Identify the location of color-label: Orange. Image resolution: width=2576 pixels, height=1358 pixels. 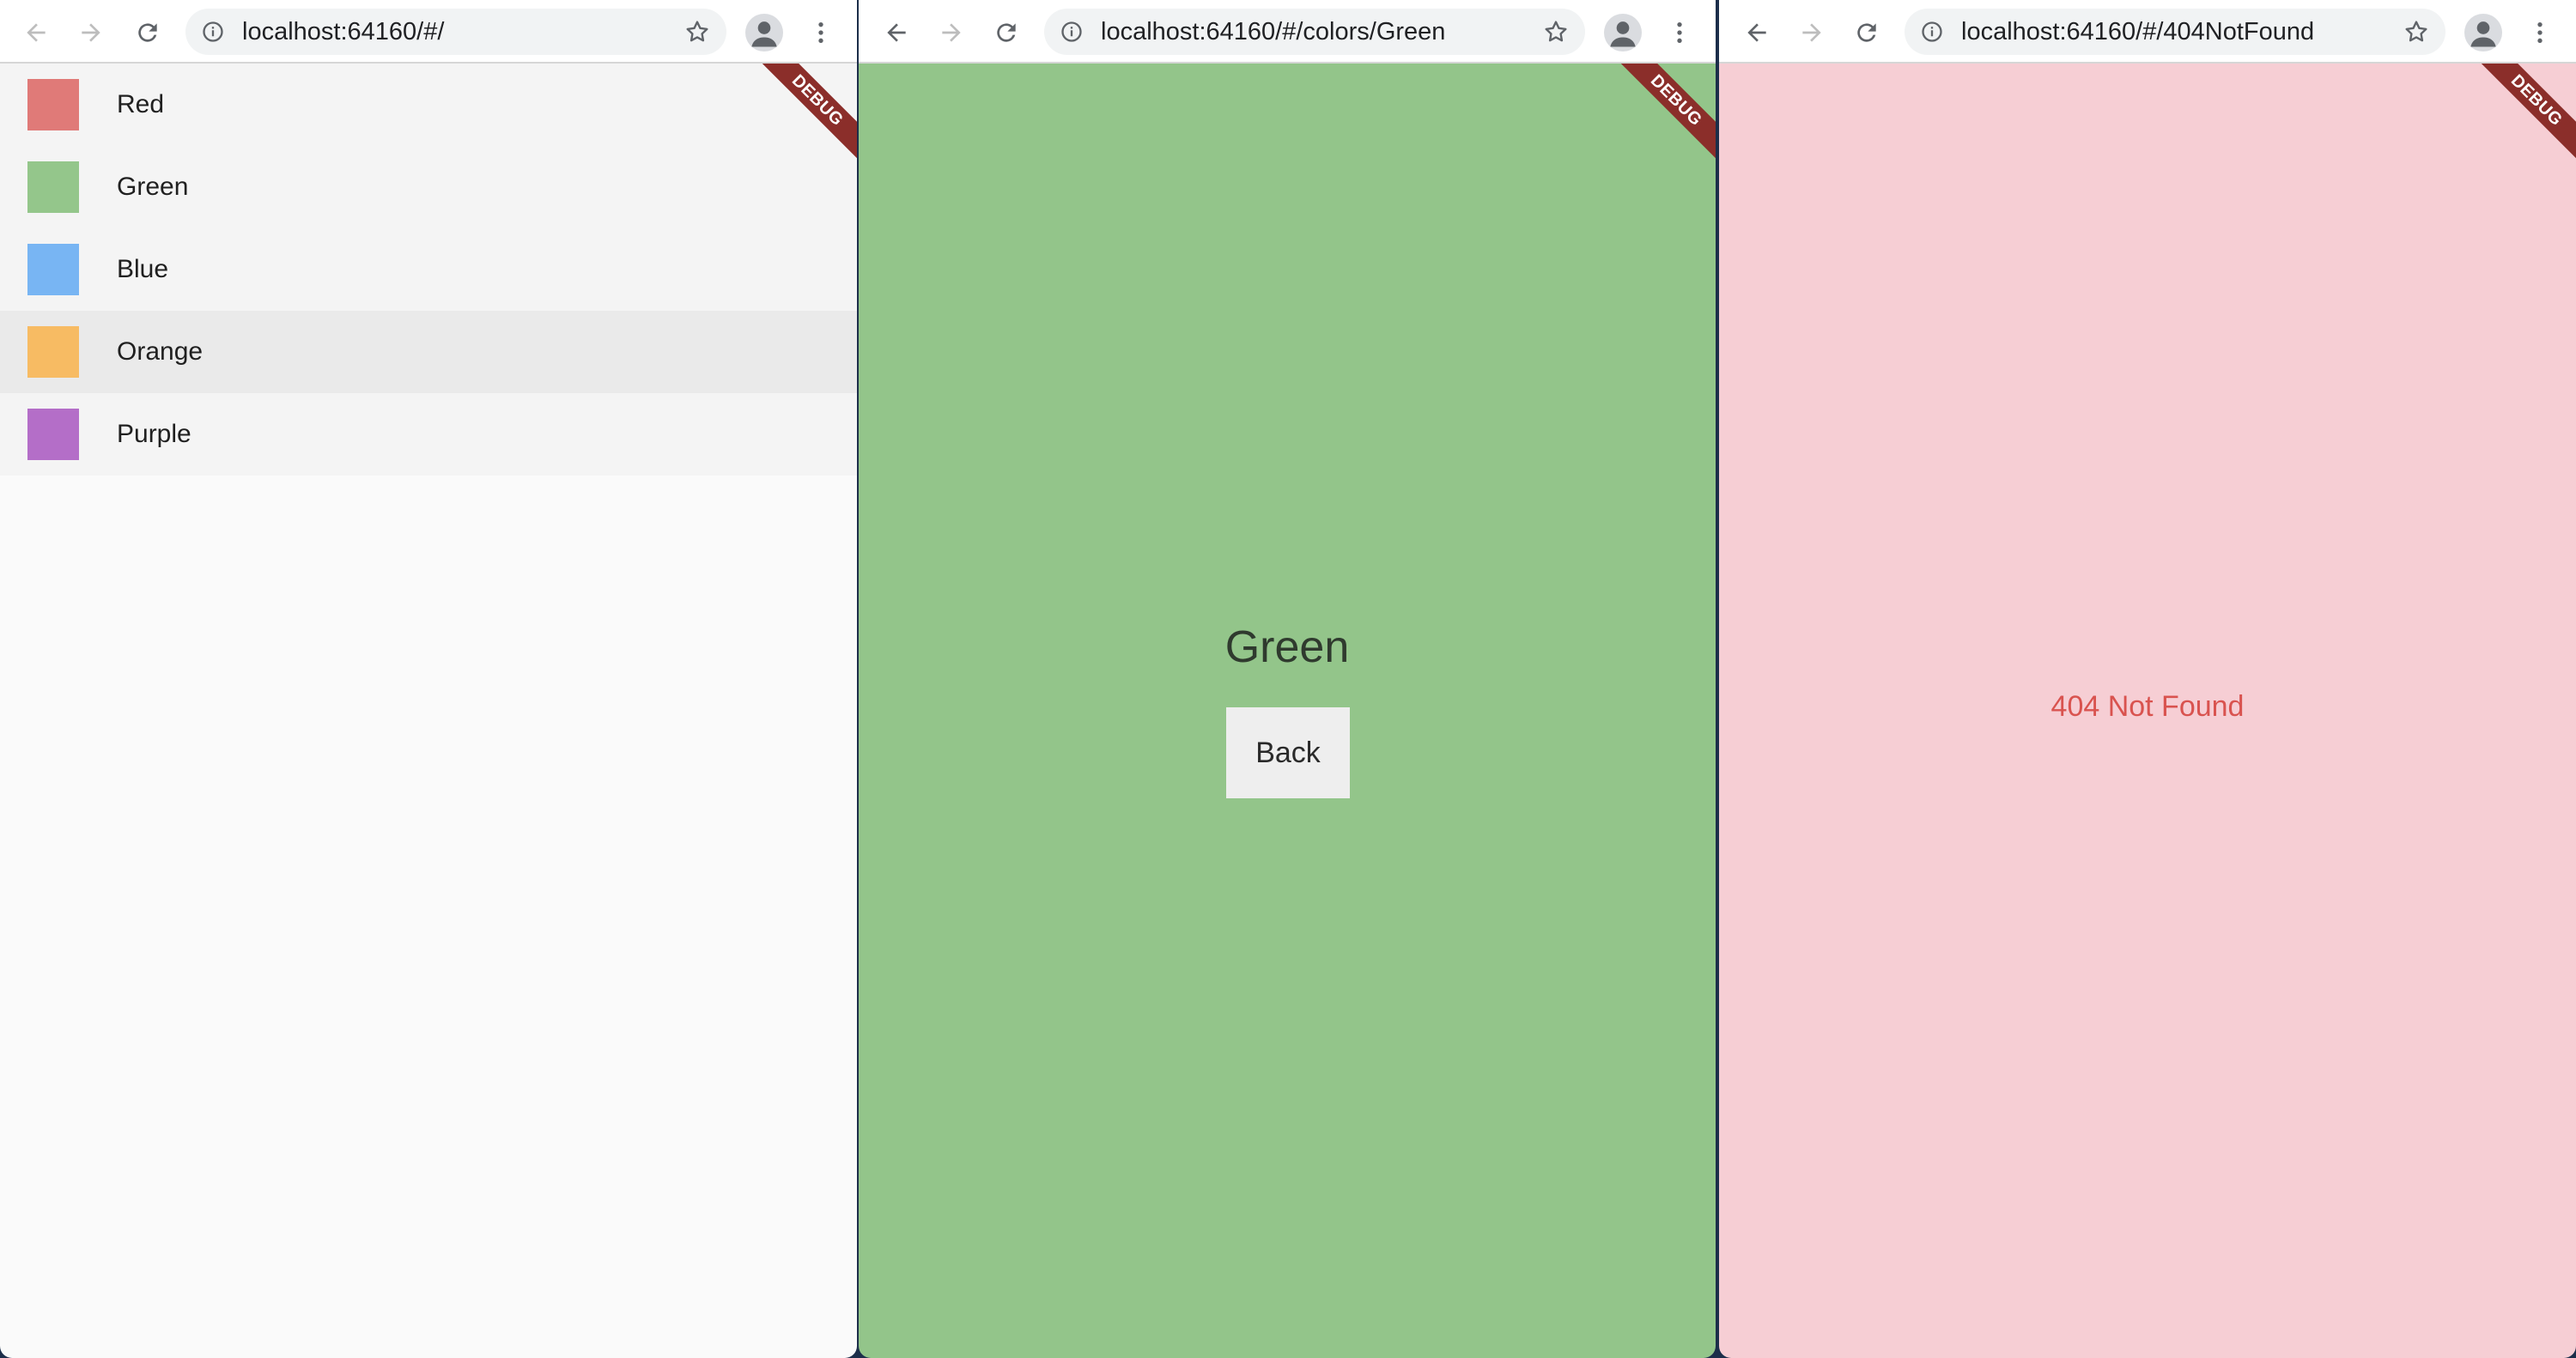
(160, 352).